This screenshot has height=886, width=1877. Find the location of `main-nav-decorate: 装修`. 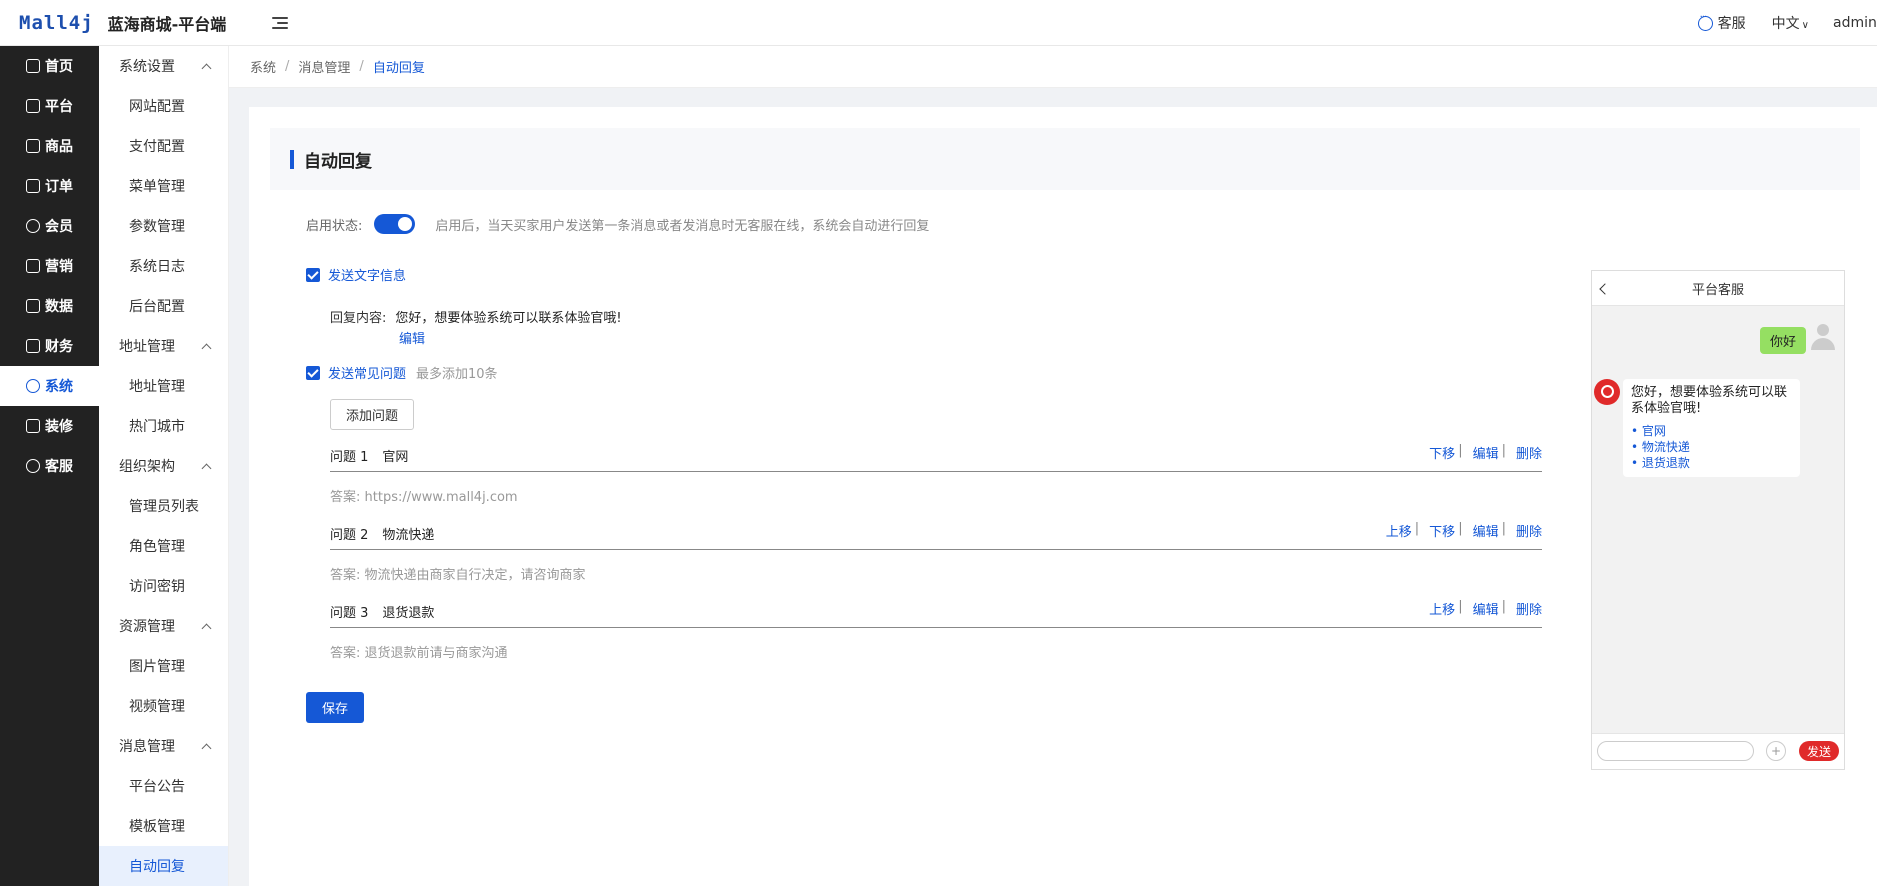

main-nav-decorate: 装修 is located at coordinates (49, 426).